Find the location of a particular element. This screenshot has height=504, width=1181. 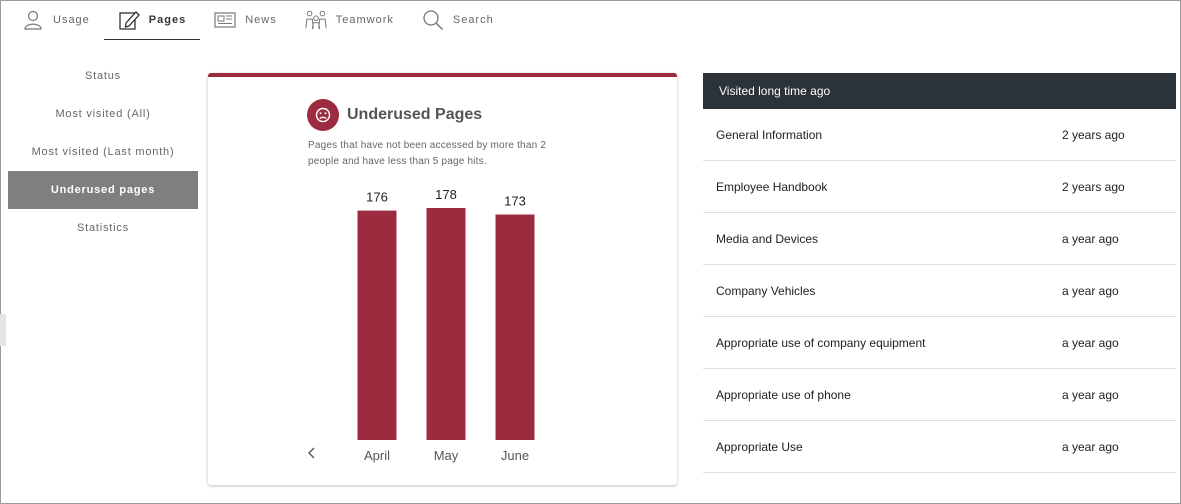

bar-value-label: 173 is located at coordinates (515, 201).